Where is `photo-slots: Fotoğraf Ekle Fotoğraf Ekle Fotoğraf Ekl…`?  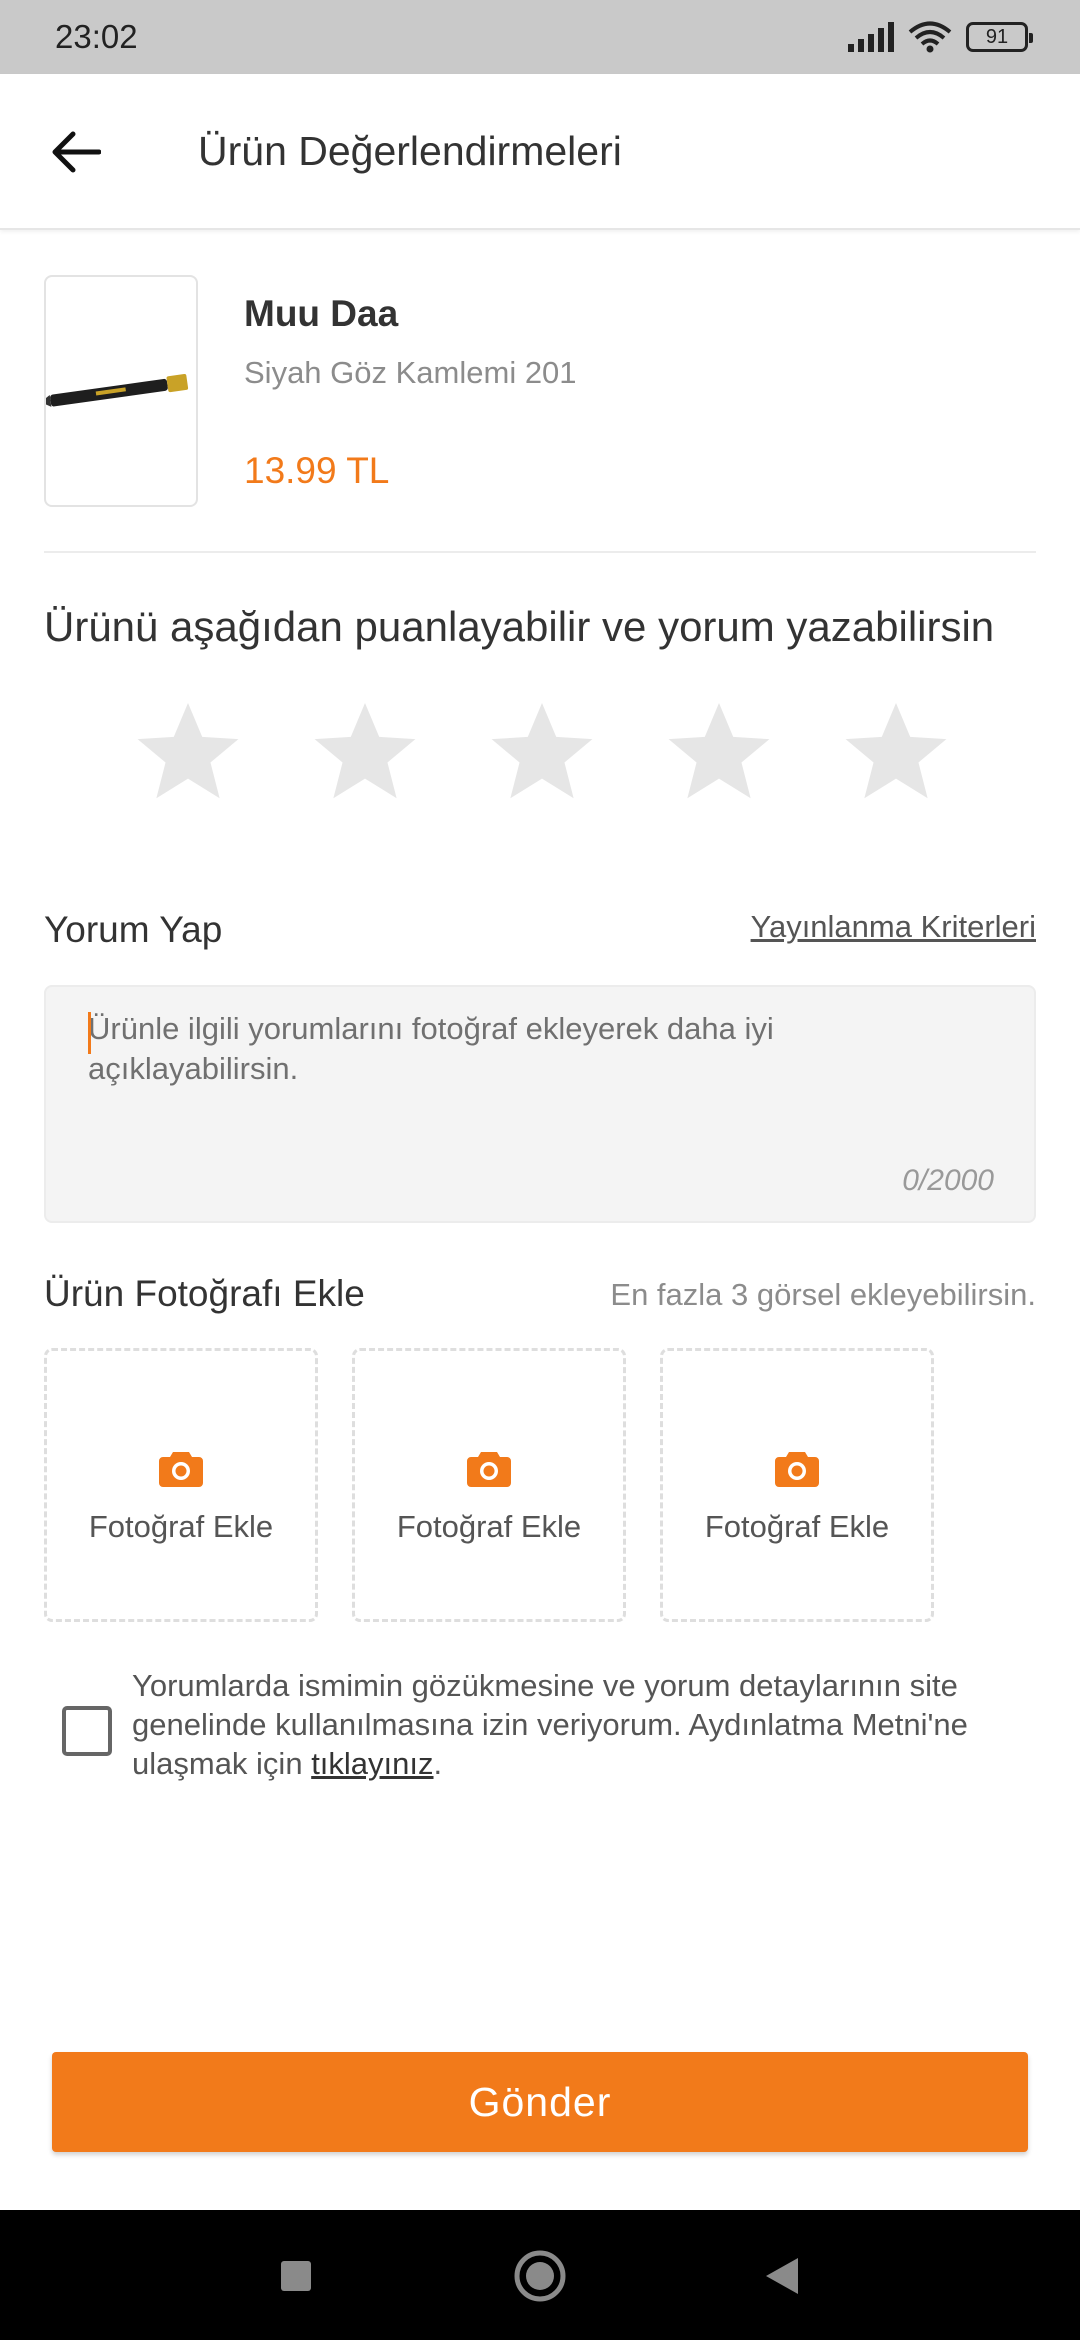
photo-slots: Fotoğraf Ekle Fotoğraf Ekle Fotoğraf Ekl… is located at coordinates (489, 1485).